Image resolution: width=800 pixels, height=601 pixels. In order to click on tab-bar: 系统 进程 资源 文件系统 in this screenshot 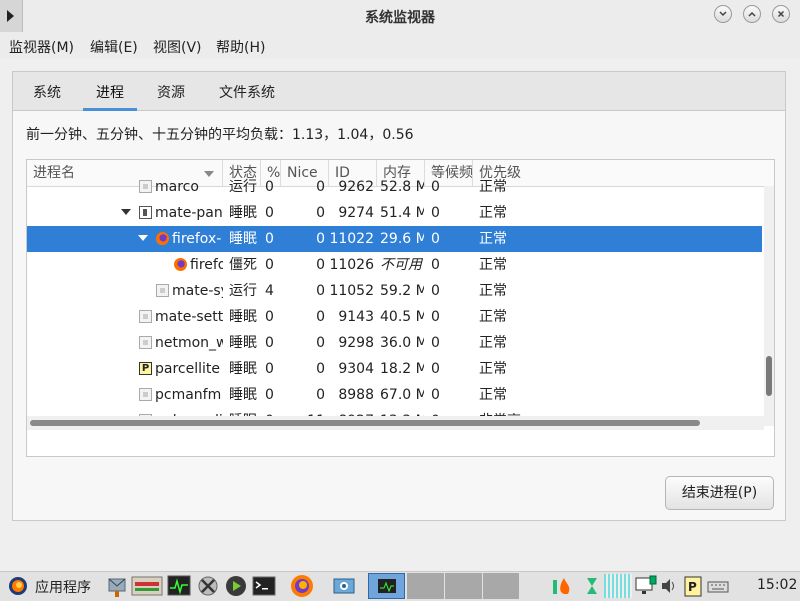, I will do `click(399, 91)`.